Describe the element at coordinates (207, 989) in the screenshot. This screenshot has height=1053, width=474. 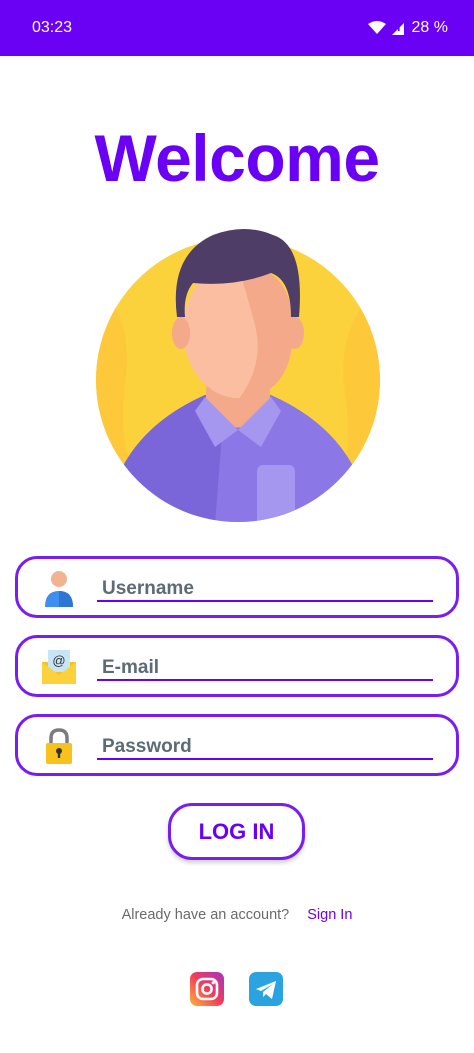
I see `instagram-icon` at that location.